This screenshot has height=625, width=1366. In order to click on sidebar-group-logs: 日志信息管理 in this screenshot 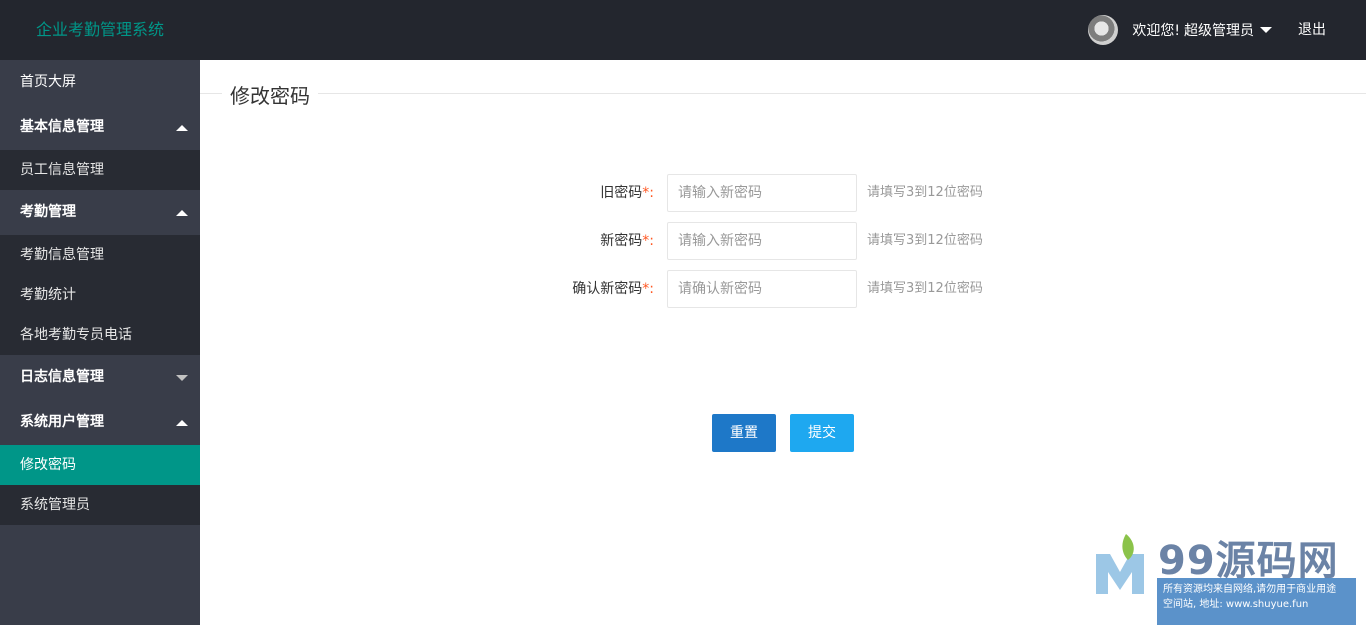, I will do `click(100, 377)`.